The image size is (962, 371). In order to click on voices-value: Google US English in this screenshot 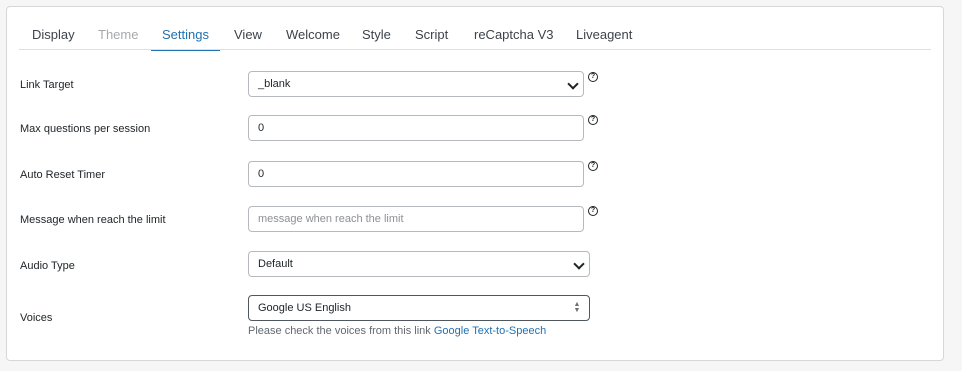, I will do `click(304, 308)`.